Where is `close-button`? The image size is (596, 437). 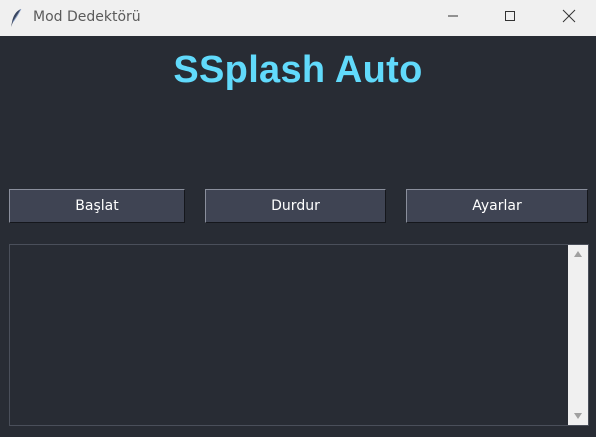
close-button is located at coordinates (569, 18).